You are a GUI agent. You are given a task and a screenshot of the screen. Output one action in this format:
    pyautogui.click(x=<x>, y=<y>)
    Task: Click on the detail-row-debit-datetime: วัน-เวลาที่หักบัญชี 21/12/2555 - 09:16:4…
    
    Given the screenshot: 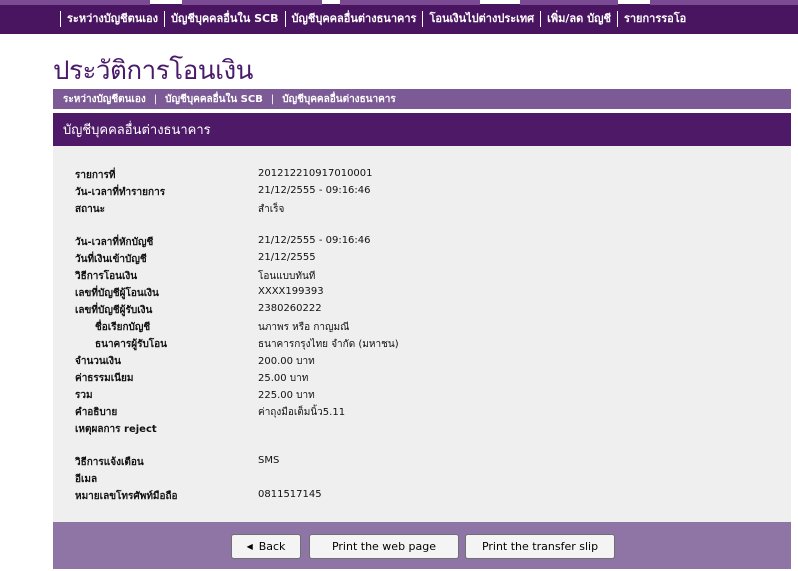 What is the action you would take?
    pyautogui.click(x=425, y=243)
    